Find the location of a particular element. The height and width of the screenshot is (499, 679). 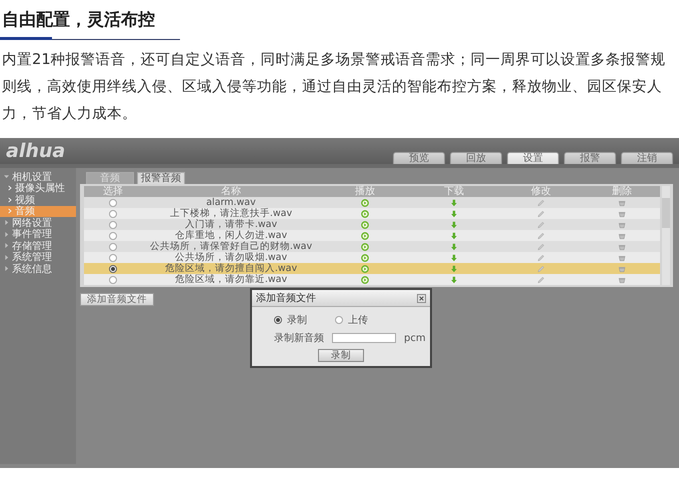

column-header: 选择 is located at coordinates (113, 191).